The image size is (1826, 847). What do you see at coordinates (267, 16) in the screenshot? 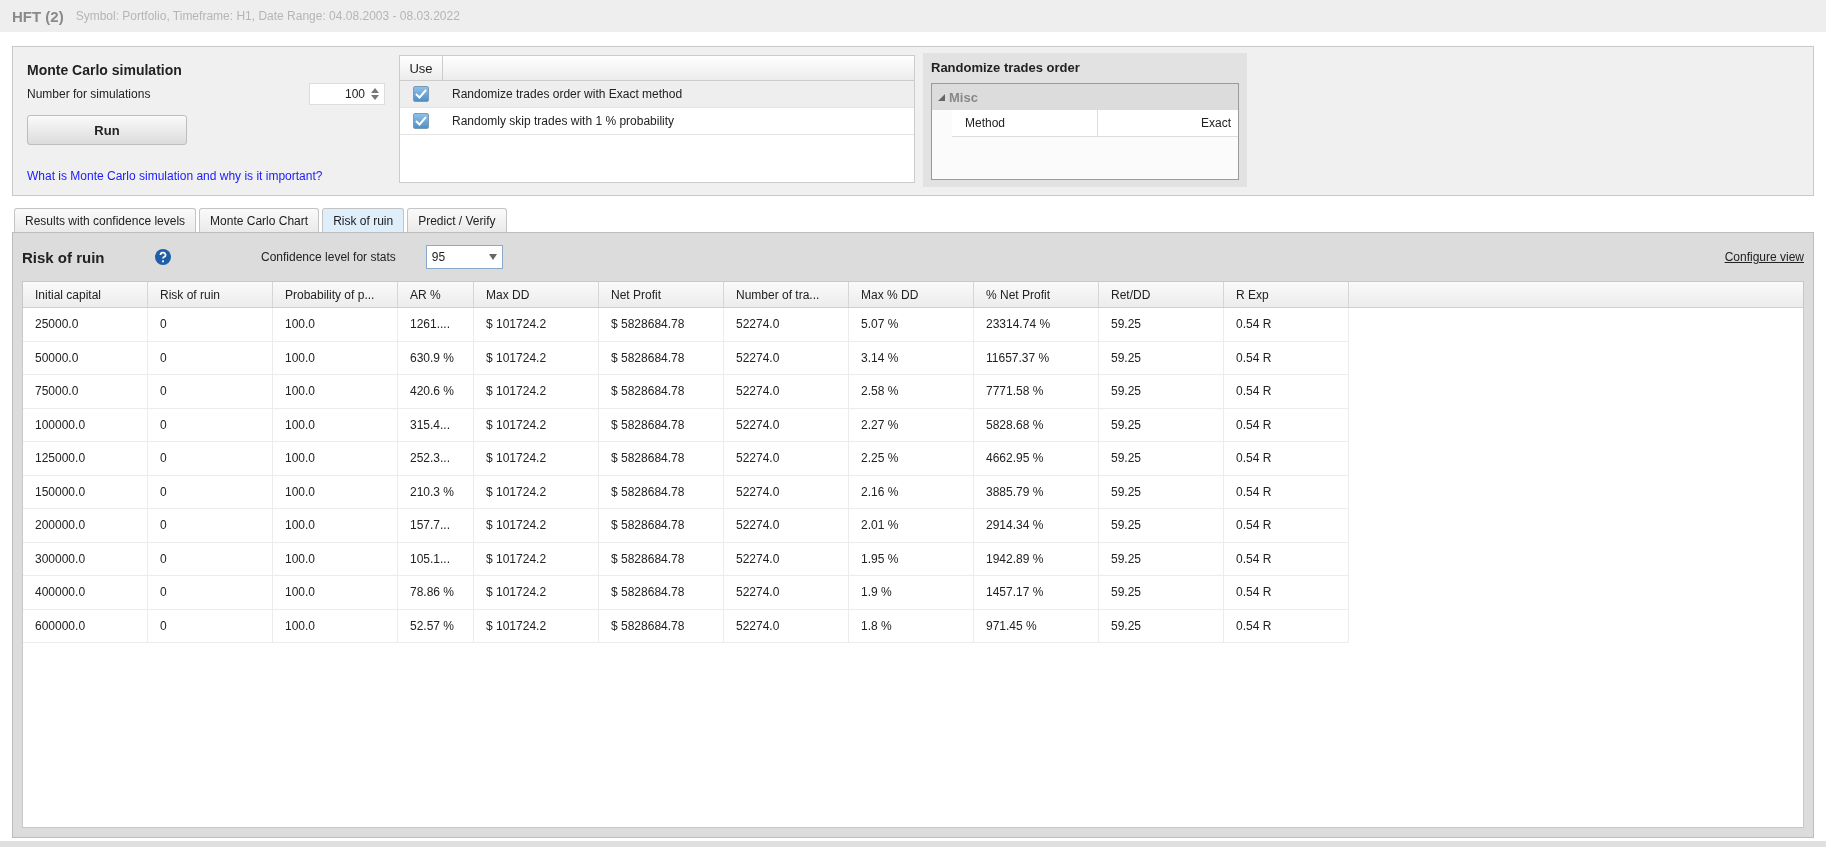
I see `window-subtitle: Symbol: Portfolio, Timeframe: H1, Date Range: 04.08.2003 - 08.03.2022` at bounding box center [267, 16].